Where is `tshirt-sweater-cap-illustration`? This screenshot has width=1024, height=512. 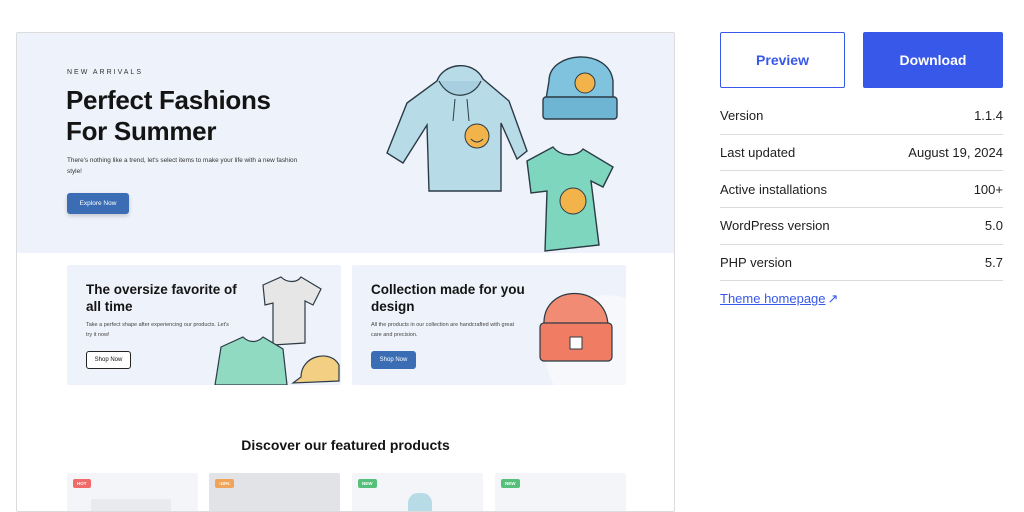 tshirt-sweater-cap-illustration is located at coordinates (277, 330).